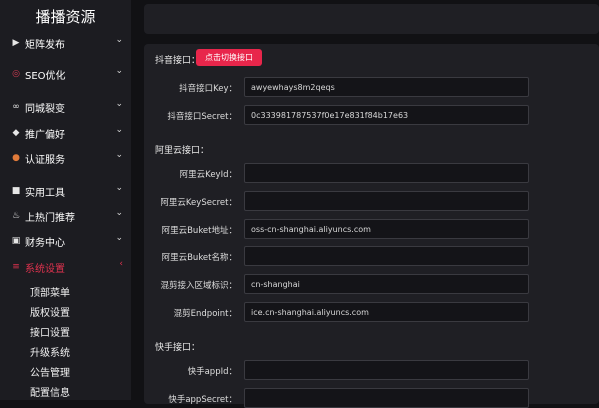 Image resolution: width=599 pixels, height=408 pixels. I want to click on sidebar-item-local-fission: ∞ 同城裂变 ⌄, so click(65, 108).